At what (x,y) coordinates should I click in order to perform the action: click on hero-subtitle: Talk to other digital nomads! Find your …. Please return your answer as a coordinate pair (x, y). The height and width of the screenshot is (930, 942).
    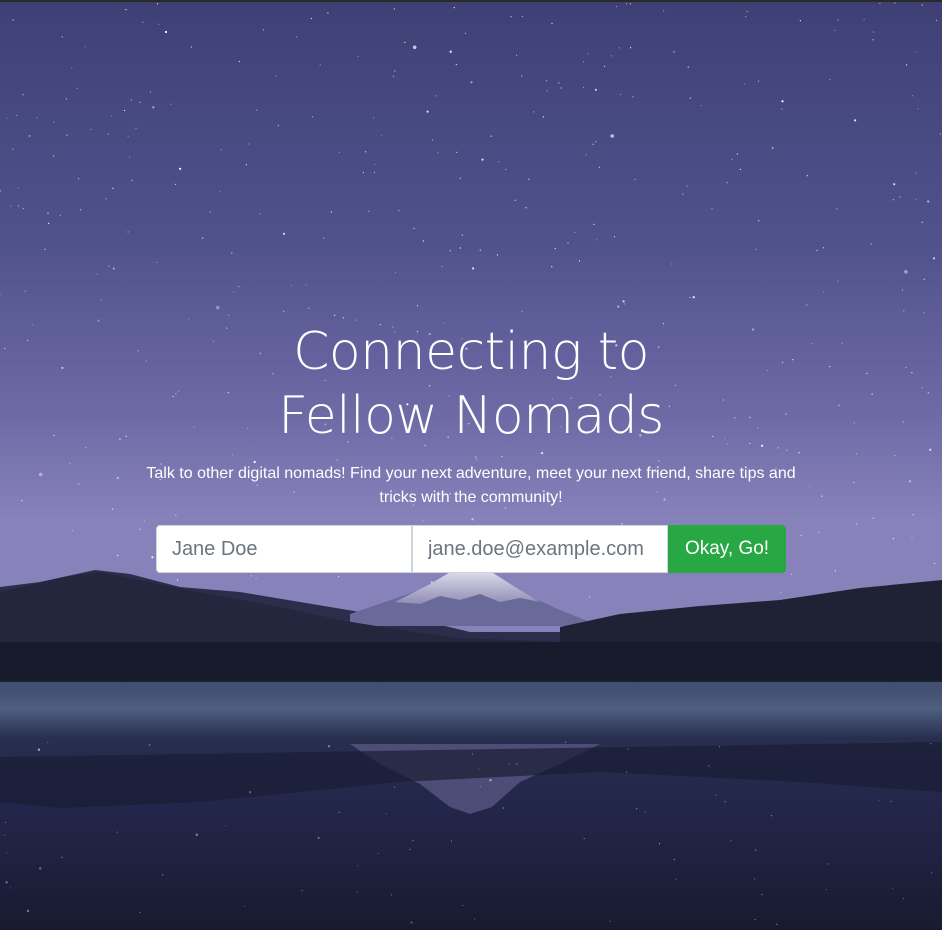
    Looking at the image, I should click on (471, 485).